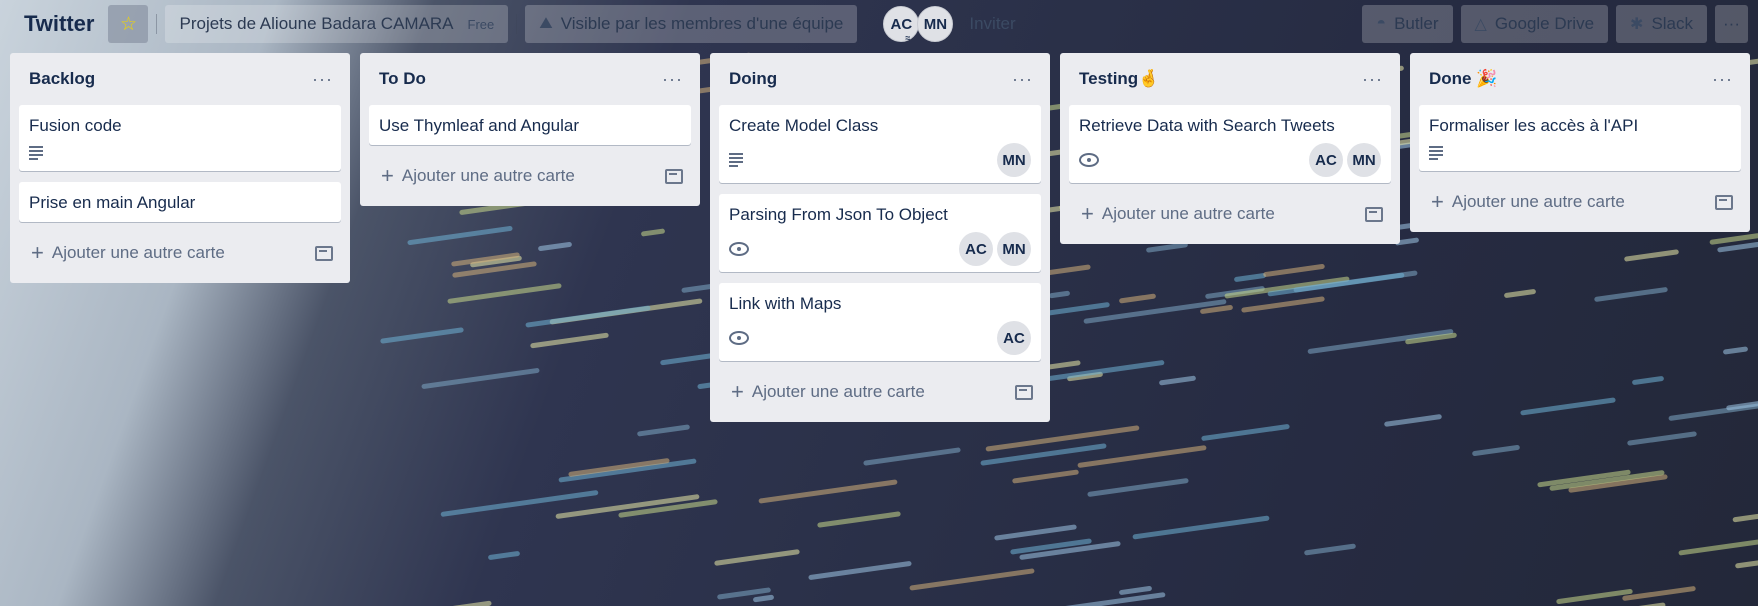 This screenshot has width=1758, height=606. I want to click on board-members: AC ≈ MN, so click(918, 24).